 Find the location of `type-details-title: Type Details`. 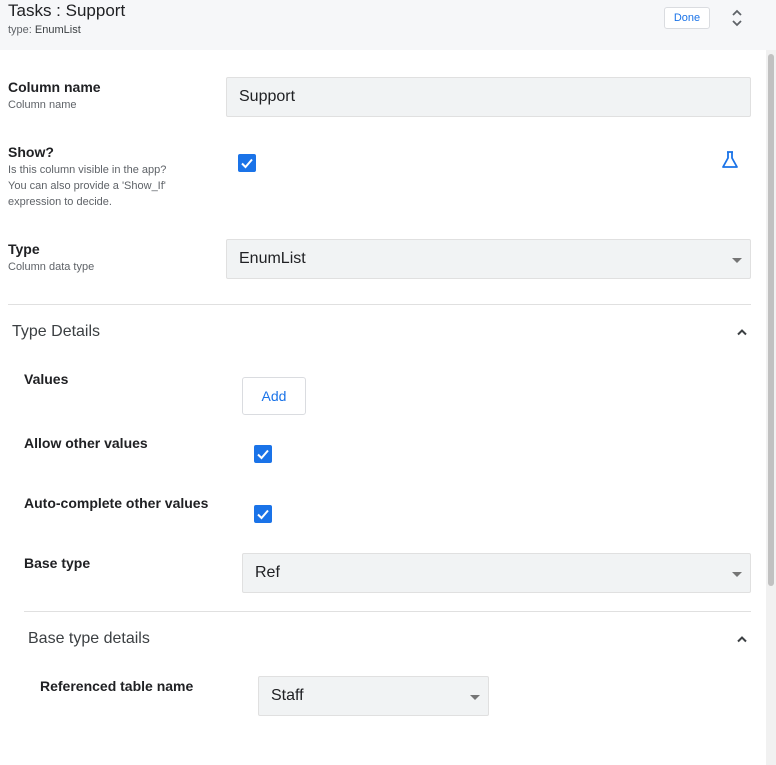

type-details-title: Type Details is located at coordinates (56, 332).